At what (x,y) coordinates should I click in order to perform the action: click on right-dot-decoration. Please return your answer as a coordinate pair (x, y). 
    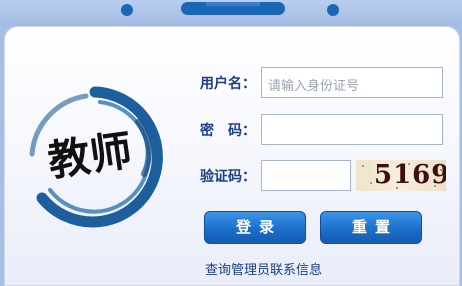
    Looking at the image, I should click on (333, 10).